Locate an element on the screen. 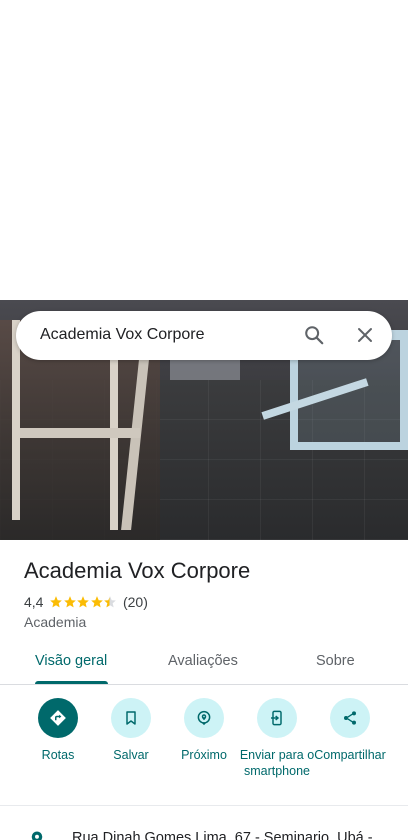 The width and height of the screenshot is (408, 840). directions-icon is located at coordinates (58, 718).